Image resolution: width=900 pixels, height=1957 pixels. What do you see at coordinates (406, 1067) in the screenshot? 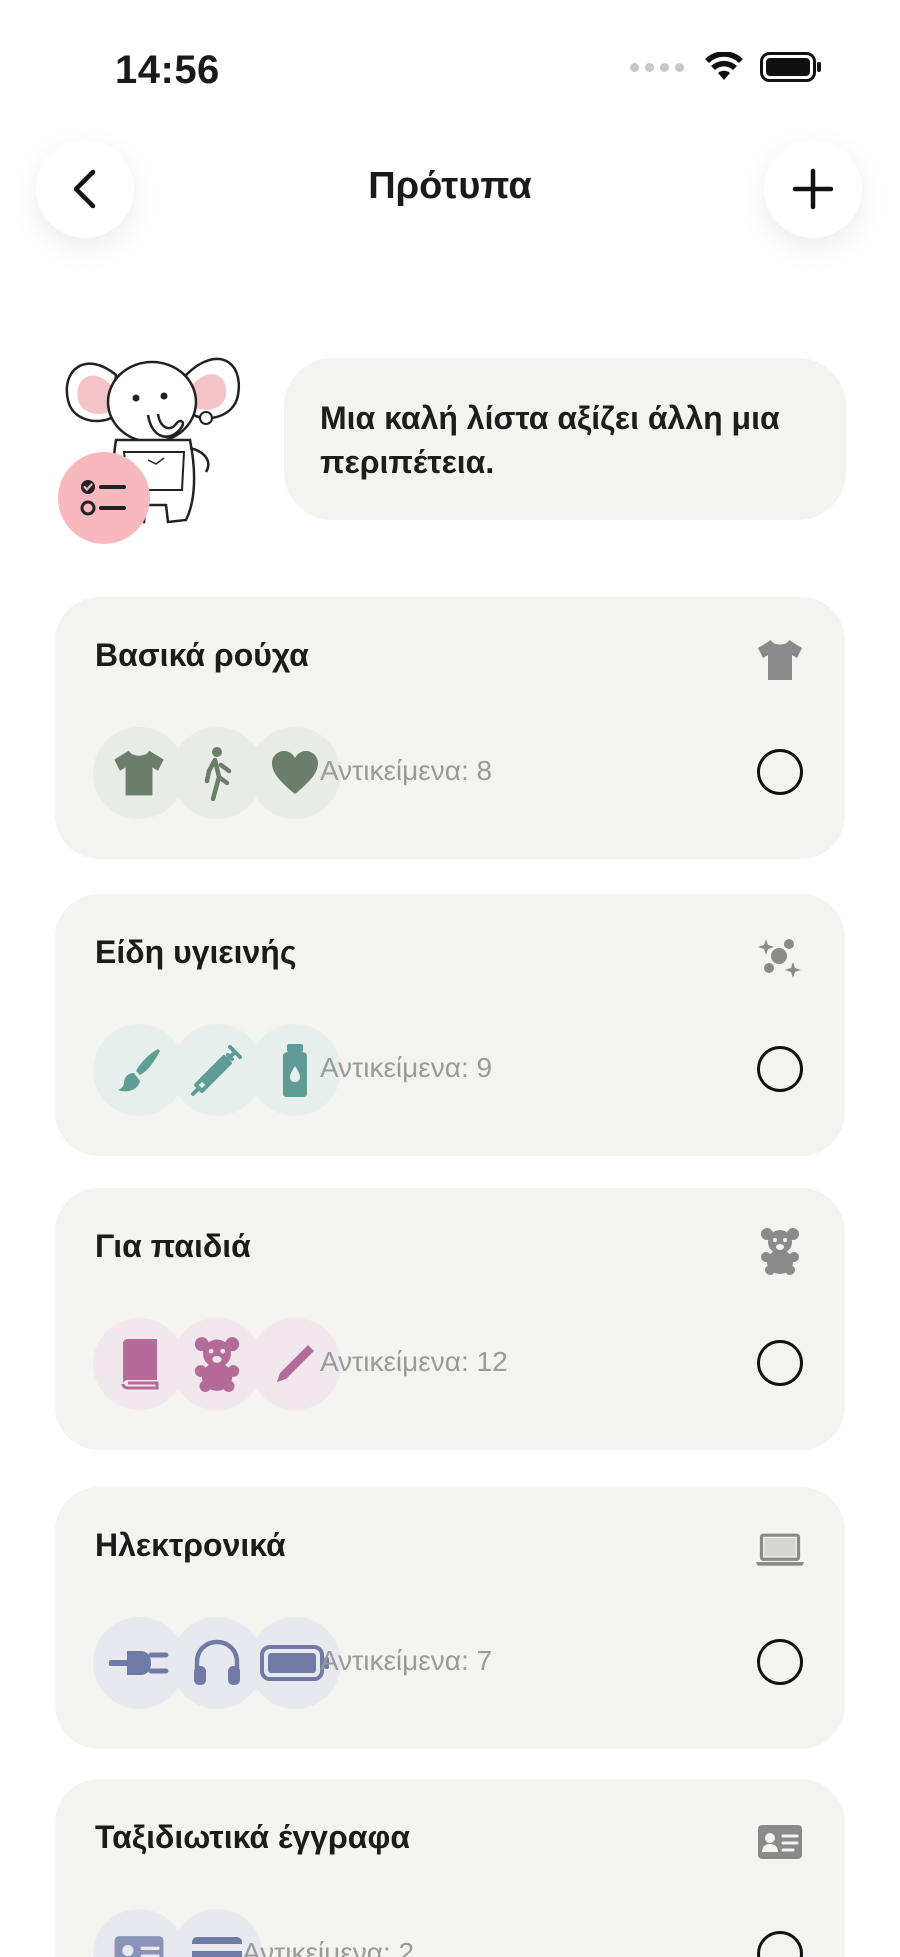
I see `template-item-count: Αντικείμενα: 9` at bounding box center [406, 1067].